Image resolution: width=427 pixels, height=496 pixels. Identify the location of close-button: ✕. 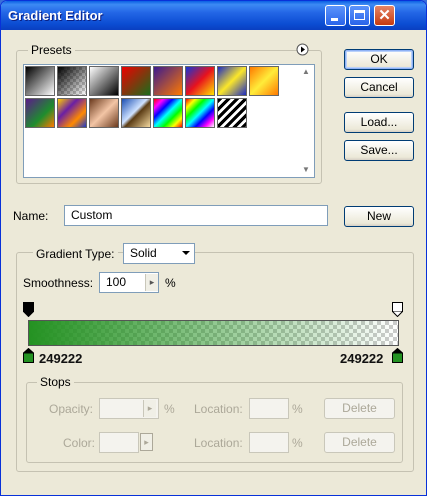
(384, 15).